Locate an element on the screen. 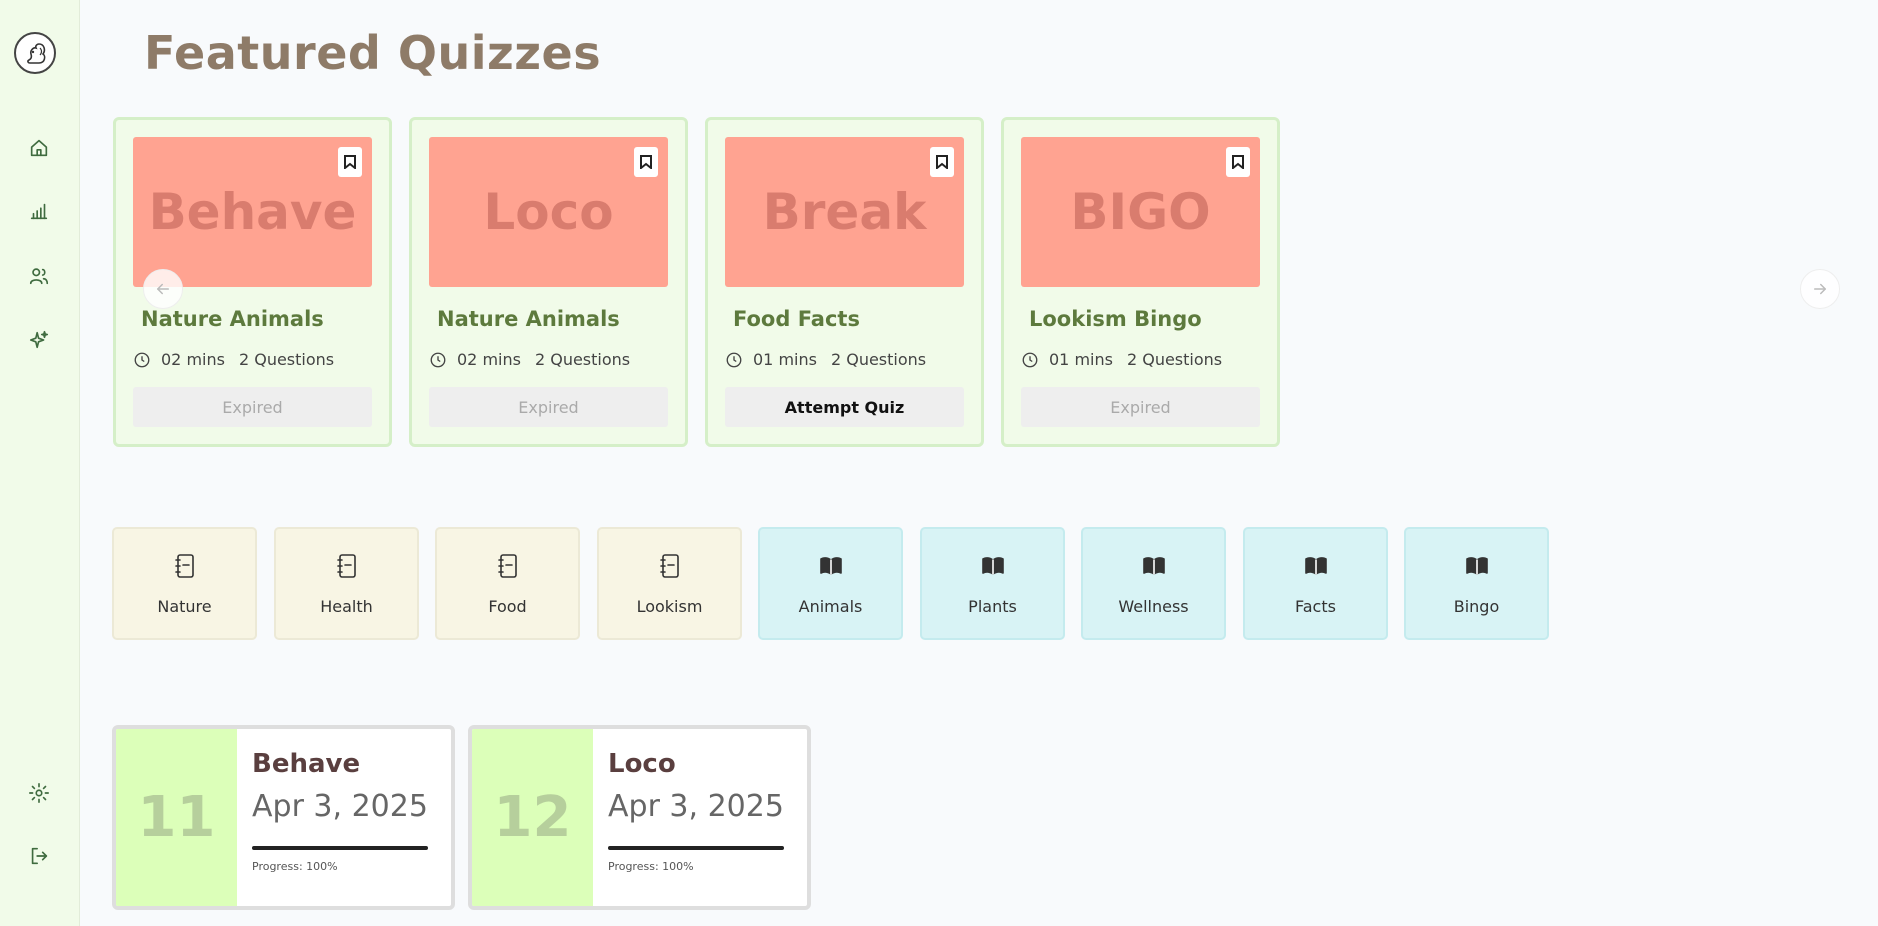 Image resolution: width=1878 pixels, height=926 pixels. tag-label: Bingo is located at coordinates (1476, 606).